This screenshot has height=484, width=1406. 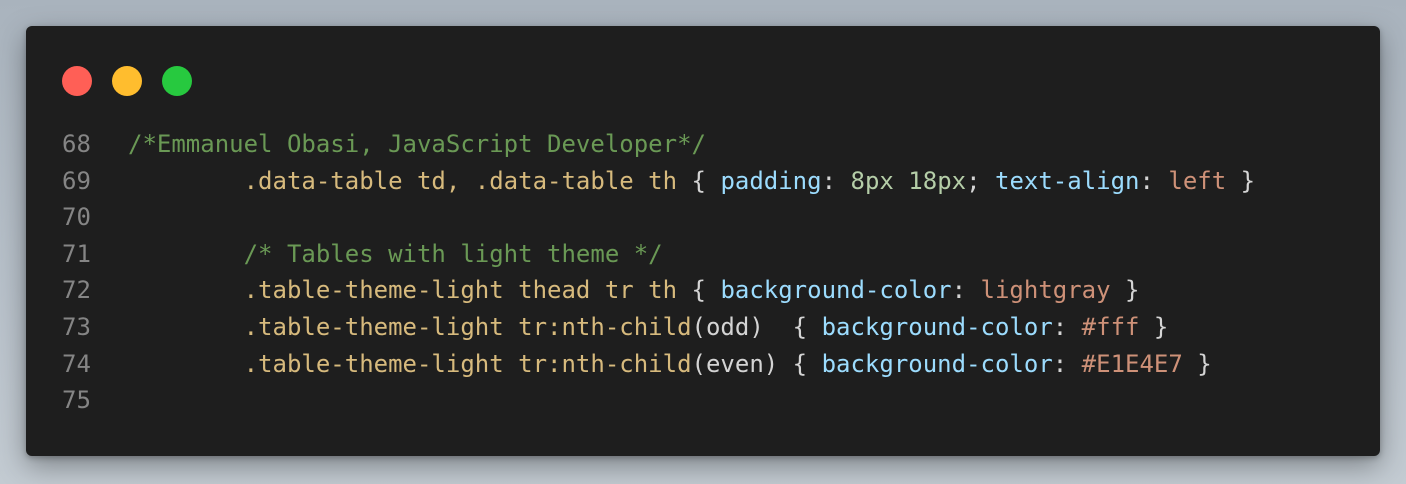 I want to click on code-token-comment: /* Tables with light theme */, so click(x=453, y=253).